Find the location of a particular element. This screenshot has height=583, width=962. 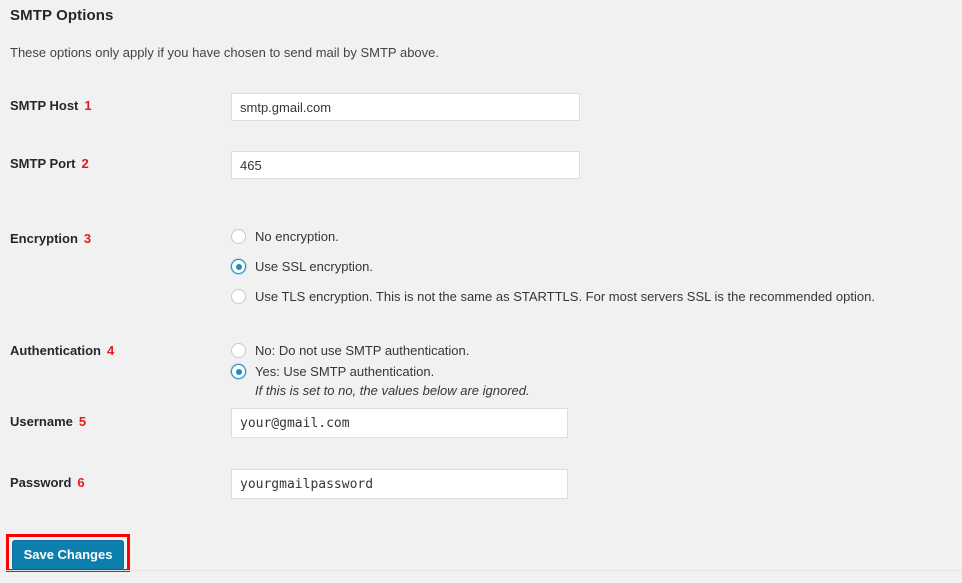

authentication-label: Authentication 4 is located at coordinates (62, 350).